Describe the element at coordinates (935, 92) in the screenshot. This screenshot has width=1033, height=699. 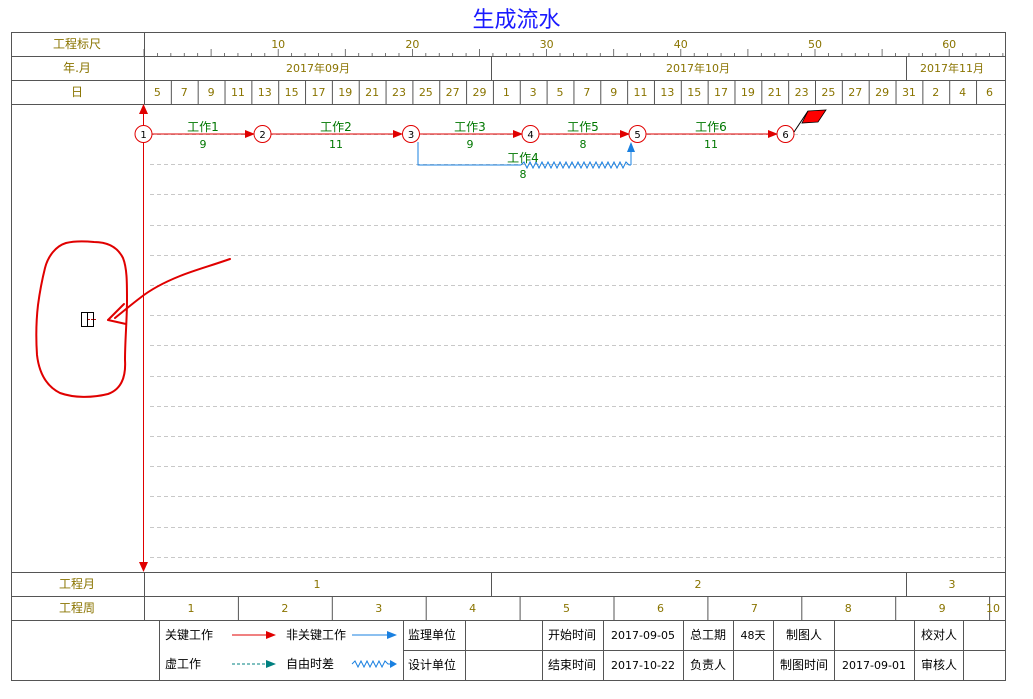
I see `day-cell: 2` at that location.